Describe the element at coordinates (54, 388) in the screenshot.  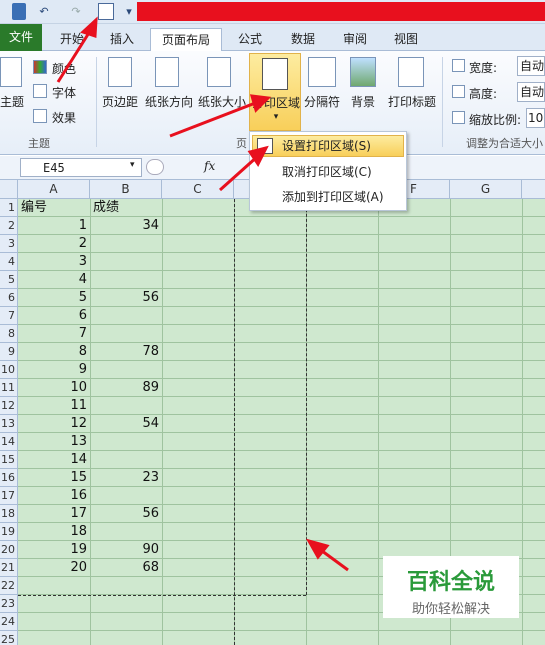
I see `cell-number: 10` at that location.